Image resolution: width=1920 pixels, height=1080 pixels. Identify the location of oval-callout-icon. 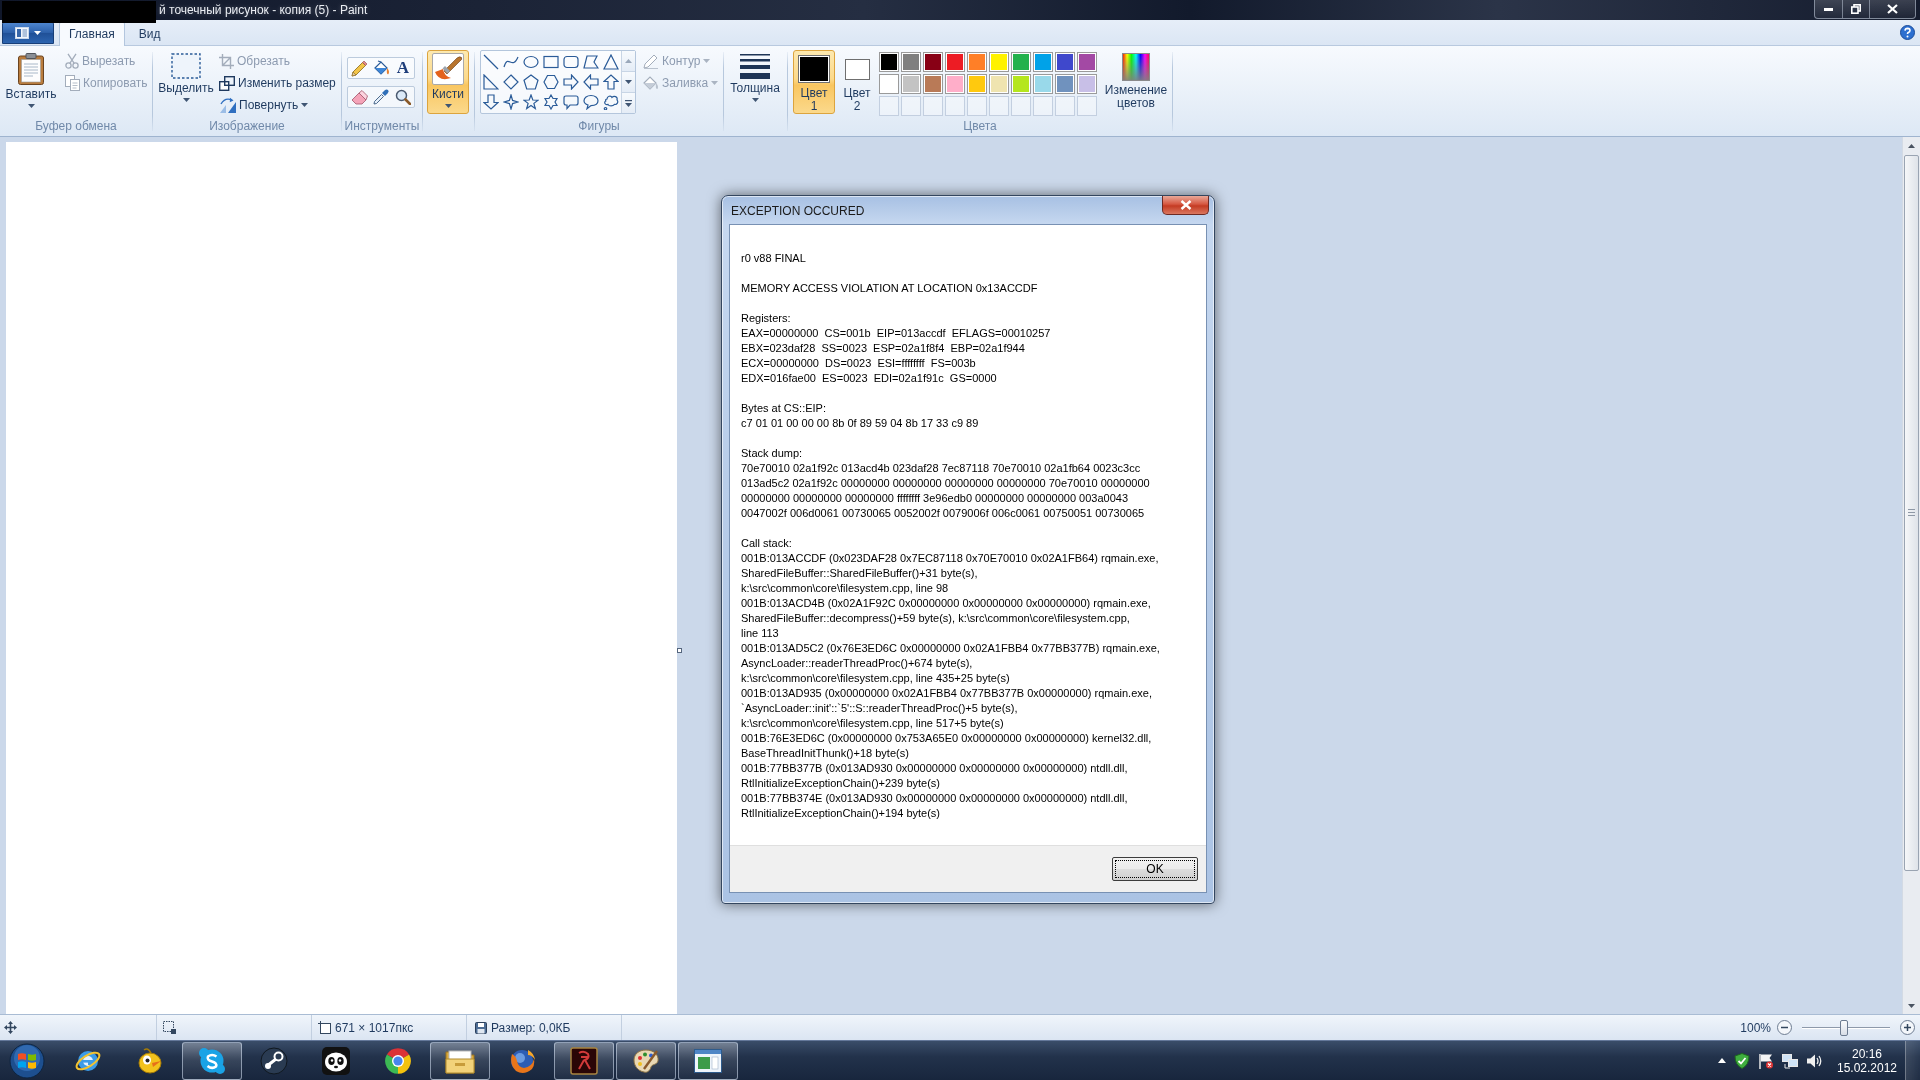
(591, 102).